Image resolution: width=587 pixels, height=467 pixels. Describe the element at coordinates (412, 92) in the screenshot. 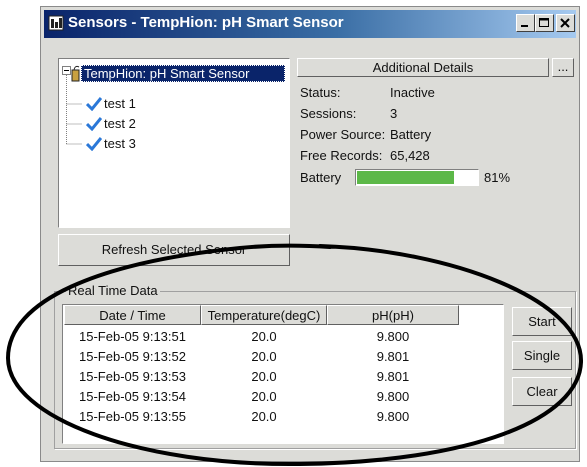

I see `status-value: Inactive` at that location.